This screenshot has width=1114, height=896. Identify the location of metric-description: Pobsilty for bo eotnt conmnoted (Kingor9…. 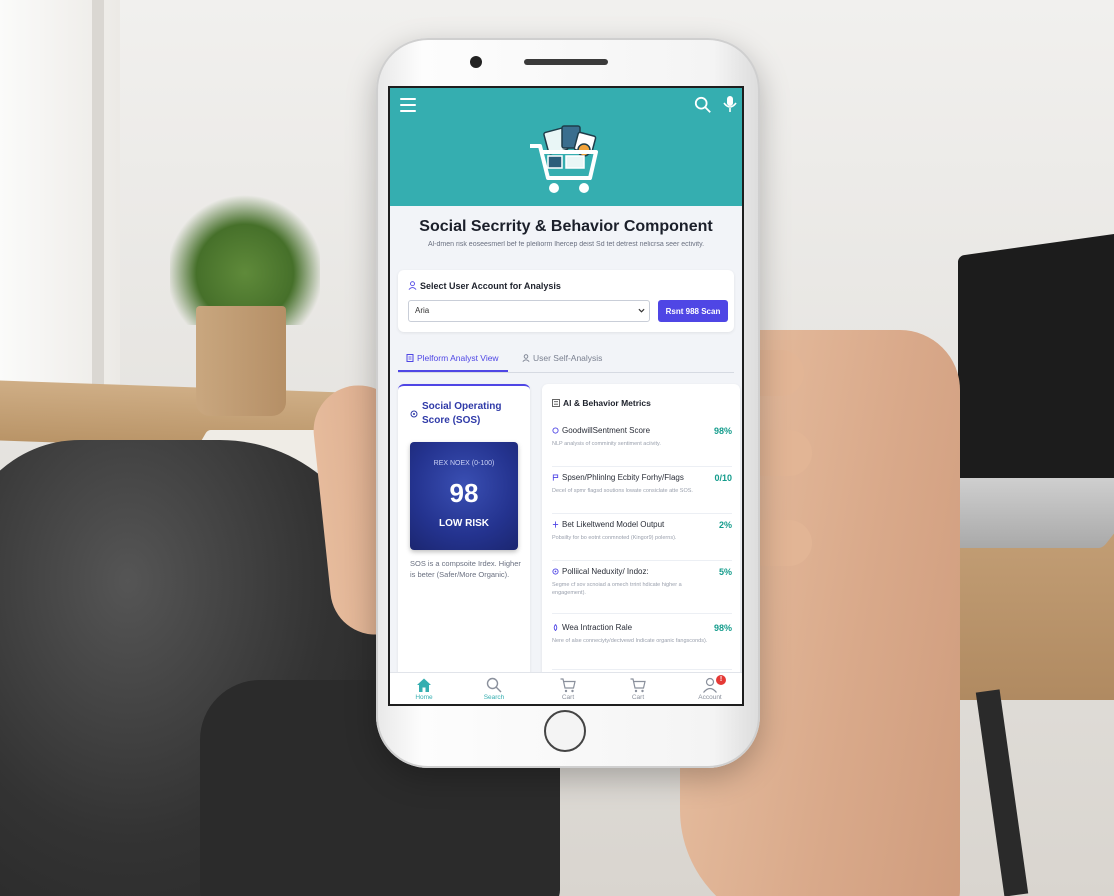
(614, 538).